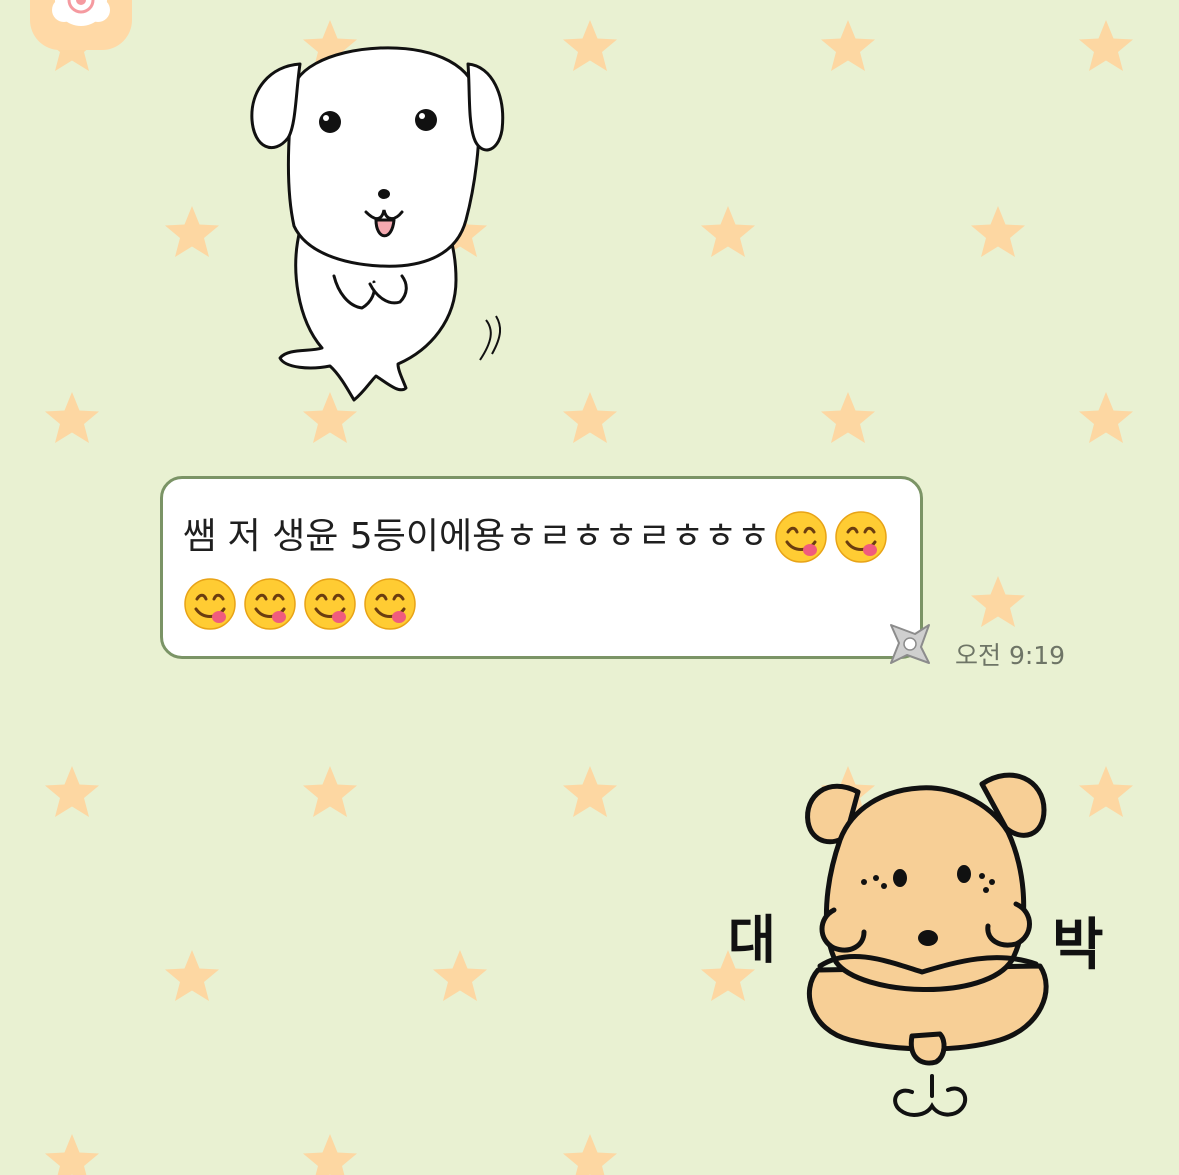 This screenshot has height=1175, width=1179. What do you see at coordinates (1078, 945) in the screenshot?
I see `daebak-right-text: 박` at bounding box center [1078, 945].